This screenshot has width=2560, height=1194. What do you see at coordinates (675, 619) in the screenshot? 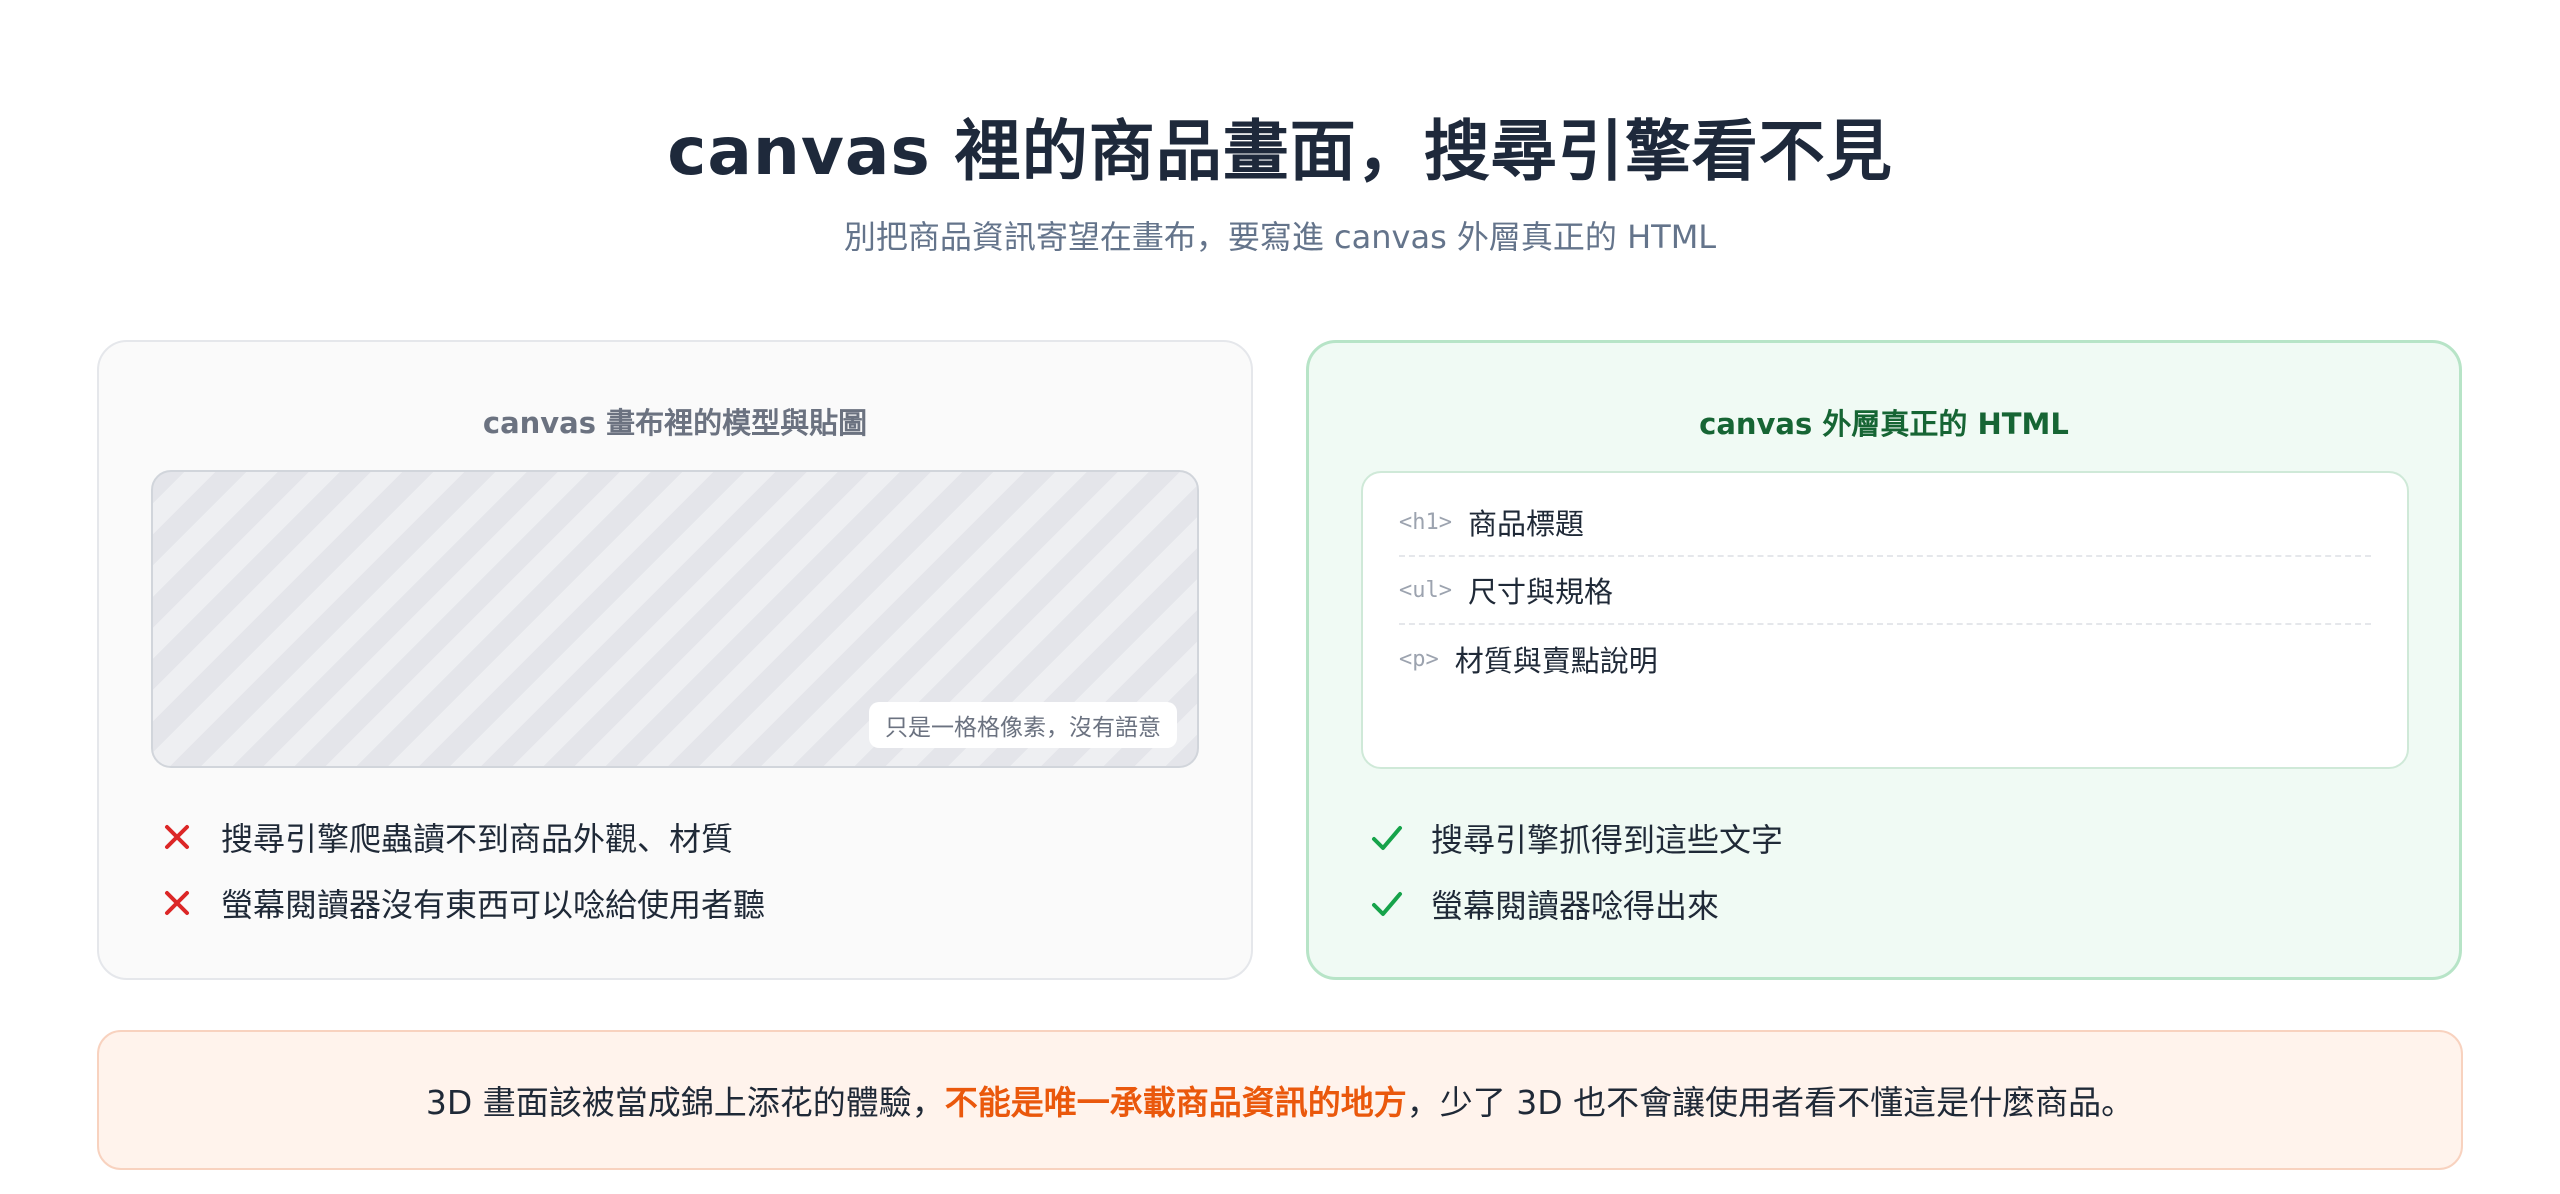
I see `canvas-pixel-area: 只是一格格像素，沒有語意` at bounding box center [675, 619].